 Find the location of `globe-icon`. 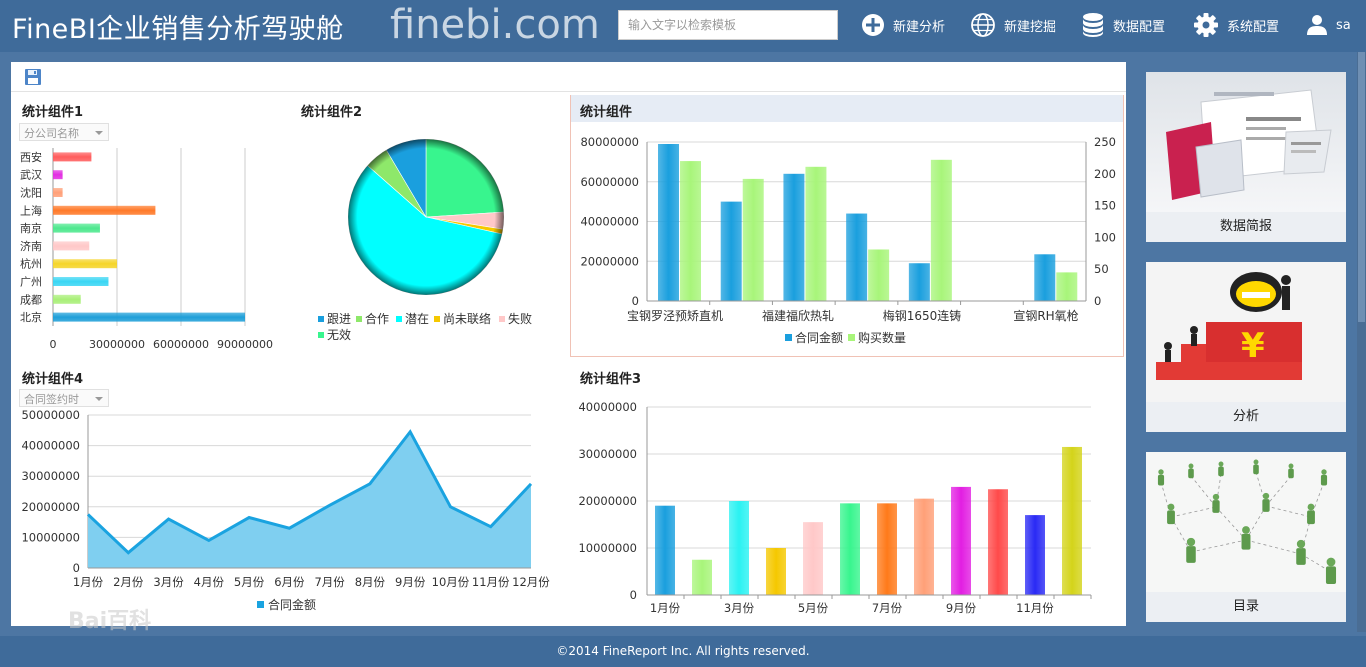

globe-icon is located at coordinates (983, 25).